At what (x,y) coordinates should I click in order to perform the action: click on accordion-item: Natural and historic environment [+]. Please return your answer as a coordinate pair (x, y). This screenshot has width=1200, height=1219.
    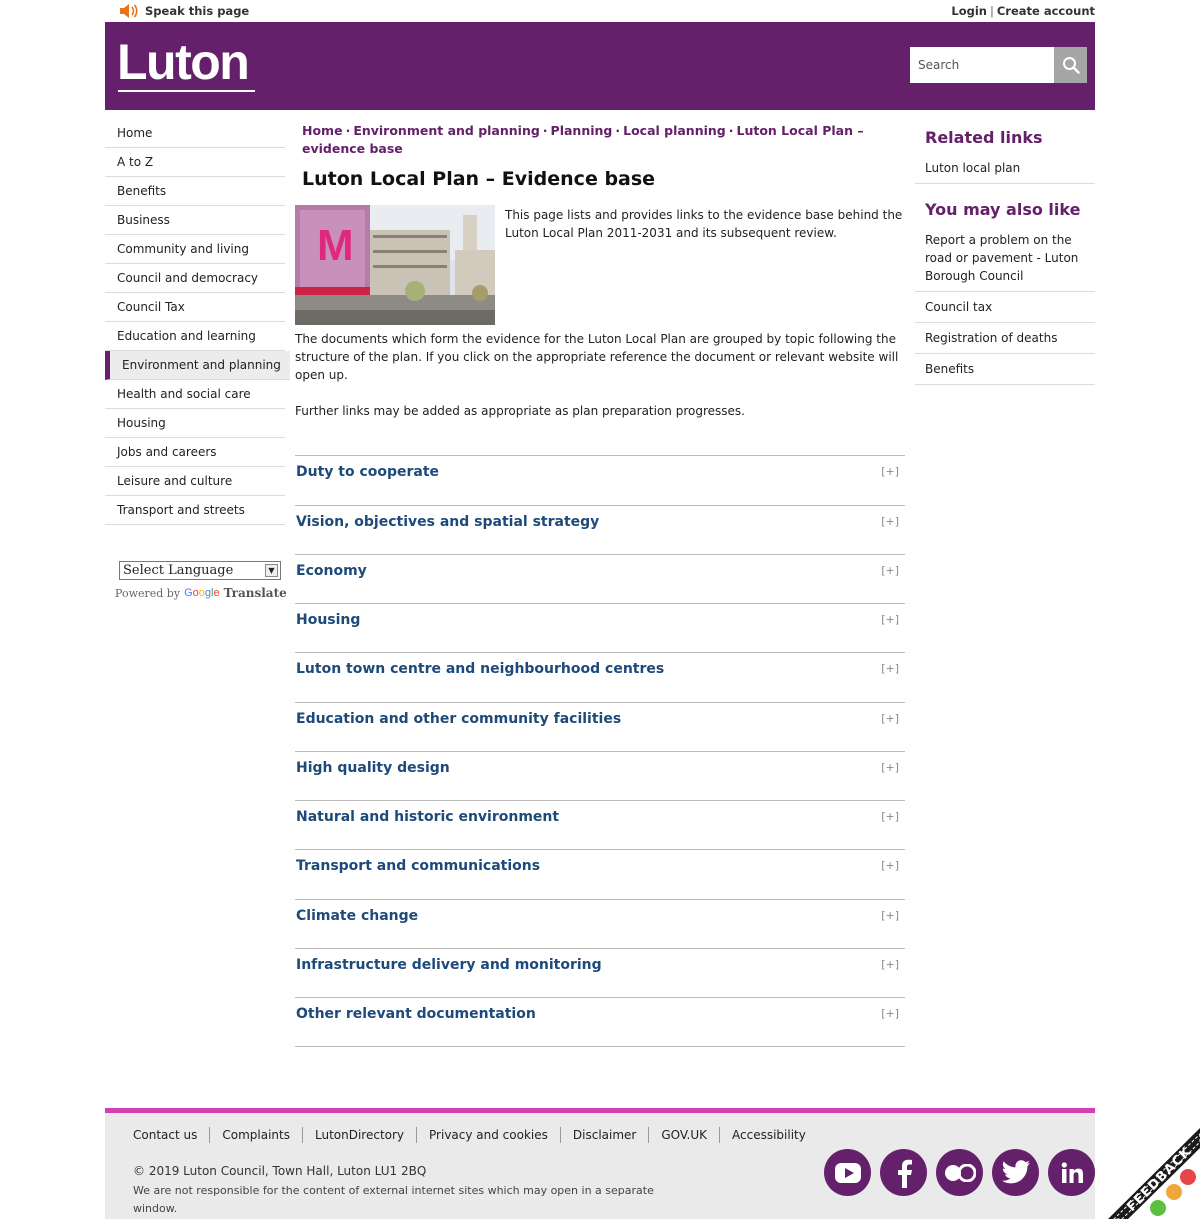
    Looking at the image, I should click on (600, 825).